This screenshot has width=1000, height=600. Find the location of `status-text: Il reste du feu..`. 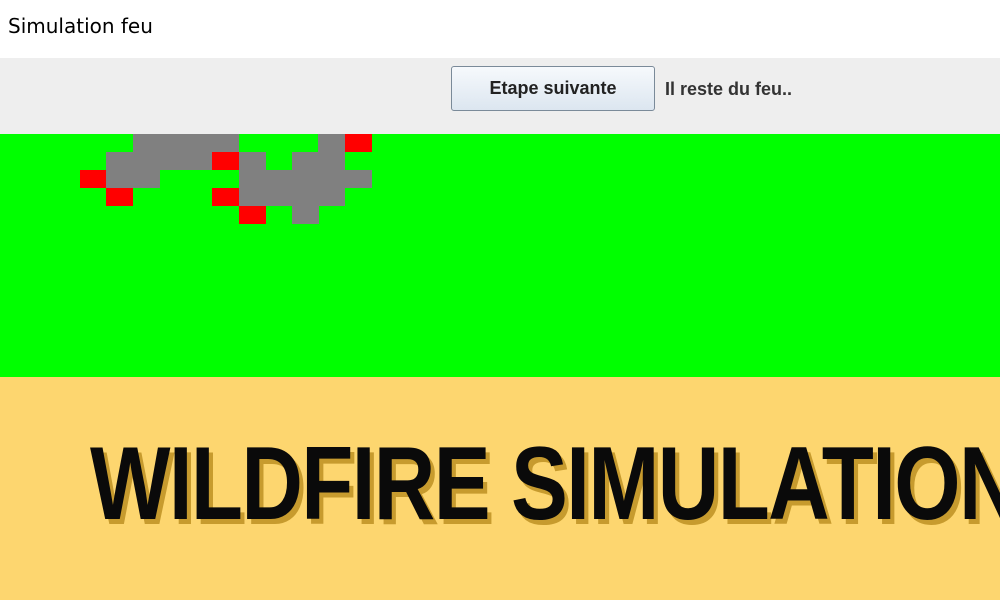

status-text: Il reste du feu.. is located at coordinates (729, 89).